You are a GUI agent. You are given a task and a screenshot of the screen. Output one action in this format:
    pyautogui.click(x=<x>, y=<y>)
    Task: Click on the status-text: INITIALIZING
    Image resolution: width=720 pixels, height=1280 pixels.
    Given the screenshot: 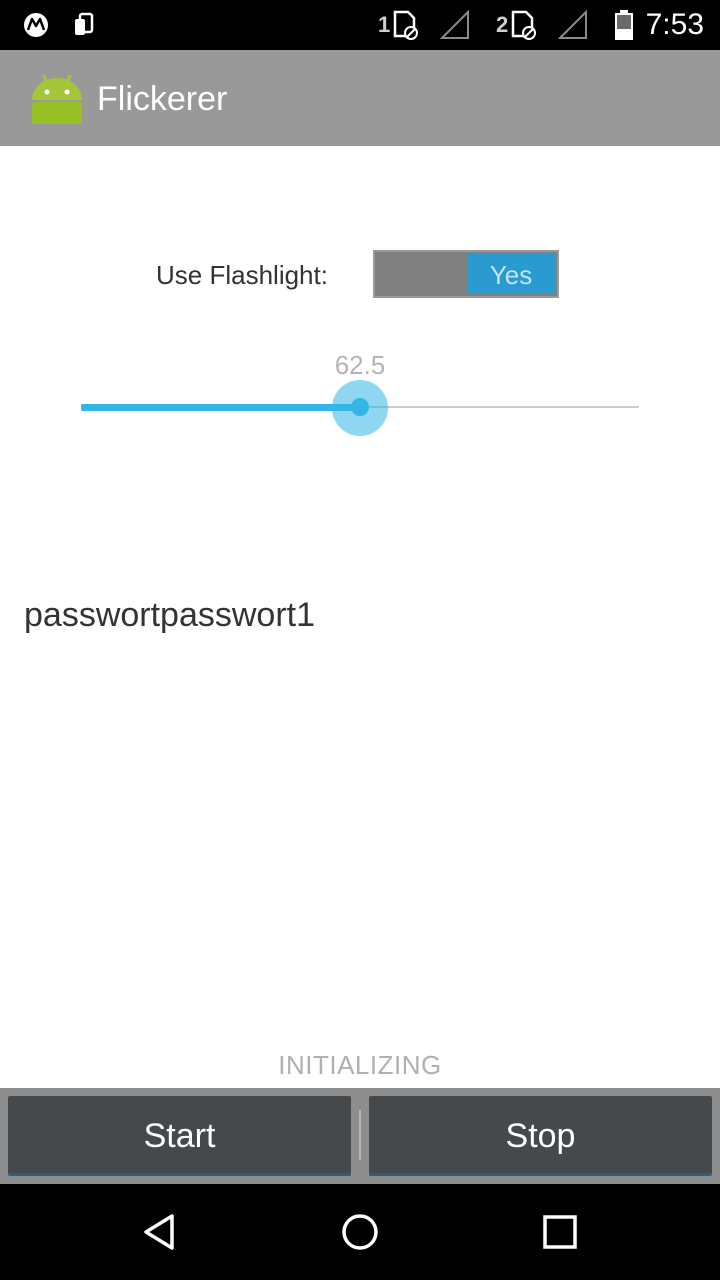 What is the action you would take?
    pyautogui.click(x=360, y=1065)
    